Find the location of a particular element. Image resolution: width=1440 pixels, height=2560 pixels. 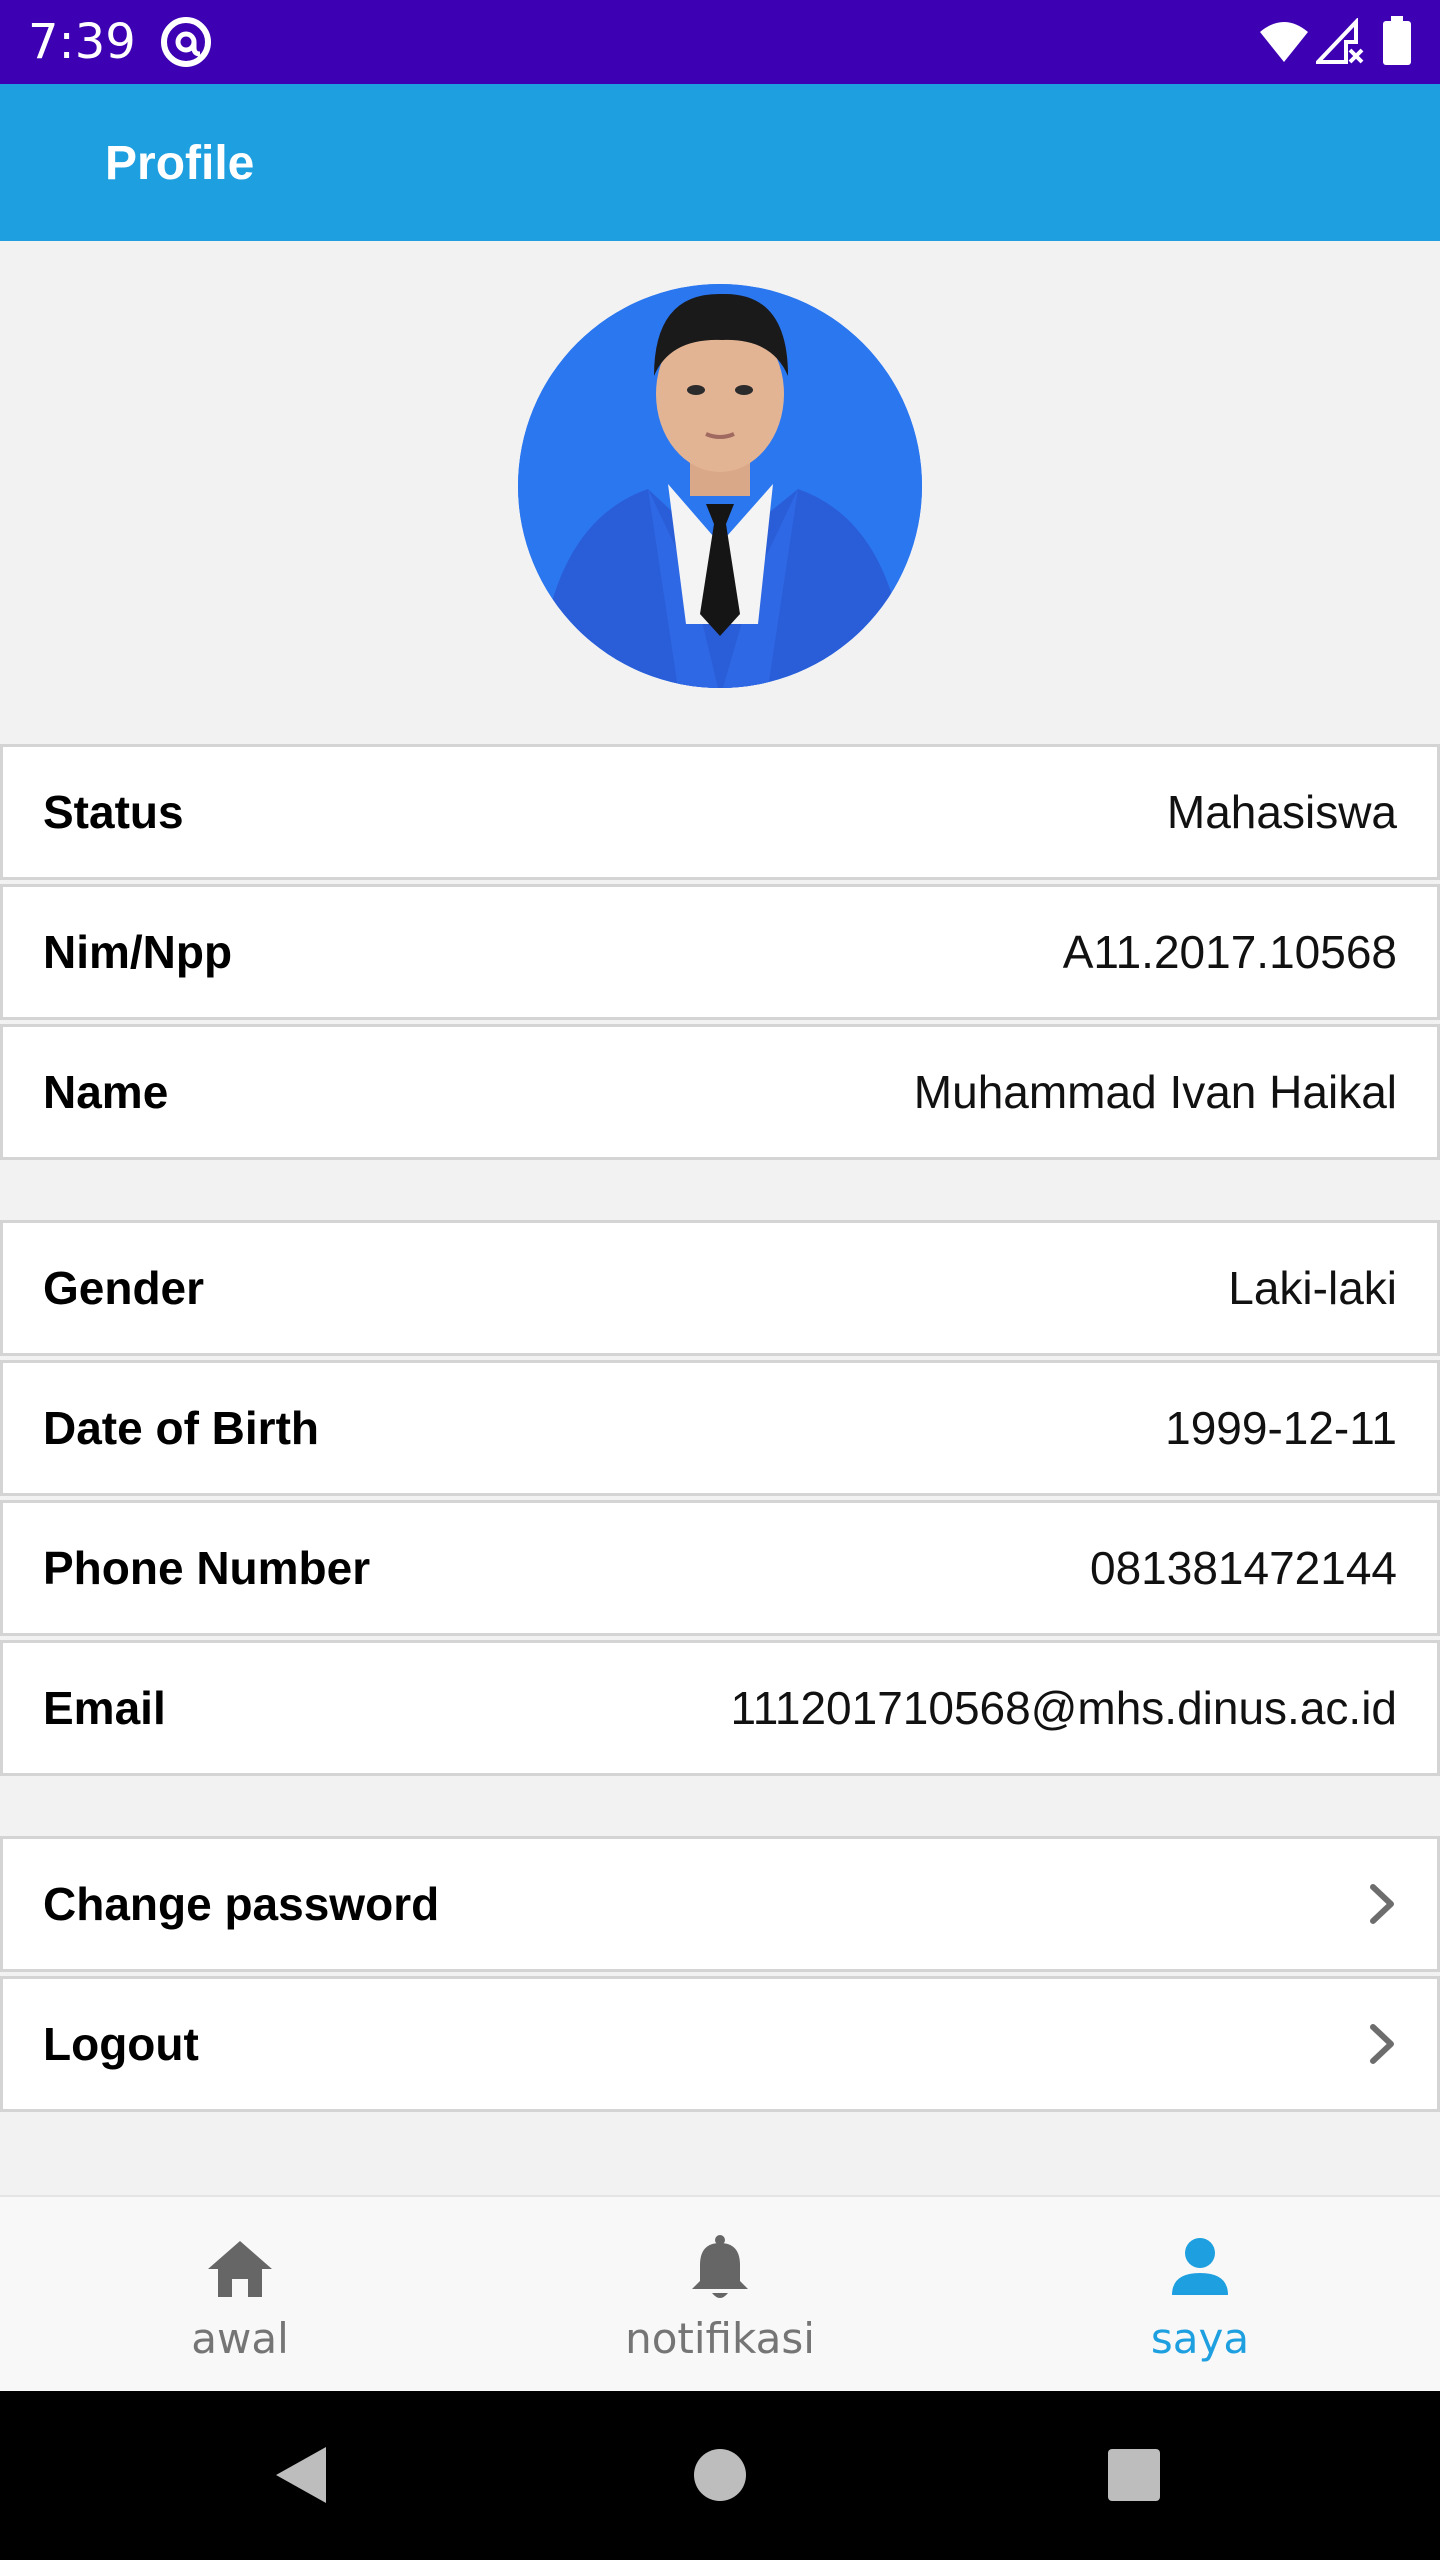

status-label: Status is located at coordinates (113, 812).